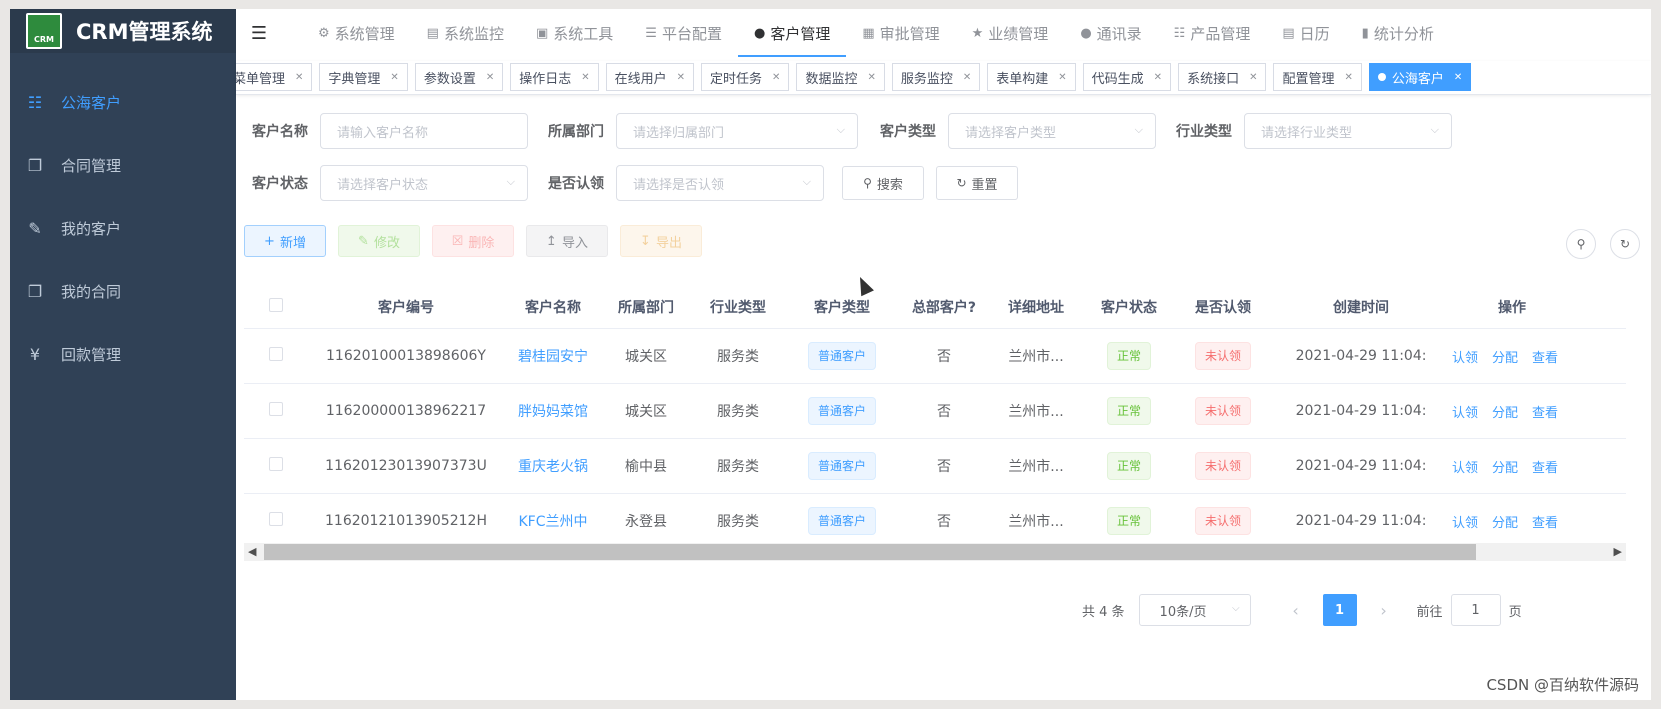  What do you see at coordinates (1052, 131) in the screenshot?
I see `customer-type-select: 请选择客户类型 ⌵` at bounding box center [1052, 131].